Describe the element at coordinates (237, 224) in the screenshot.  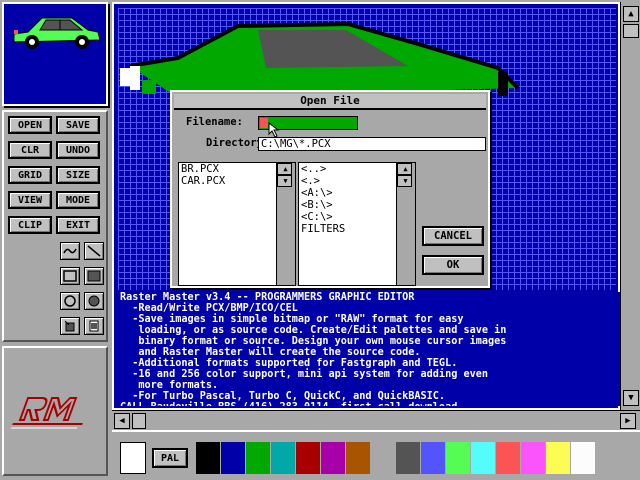
I see `file-list: BR.PCX CAR.PCX ▲ ▼` at that location.